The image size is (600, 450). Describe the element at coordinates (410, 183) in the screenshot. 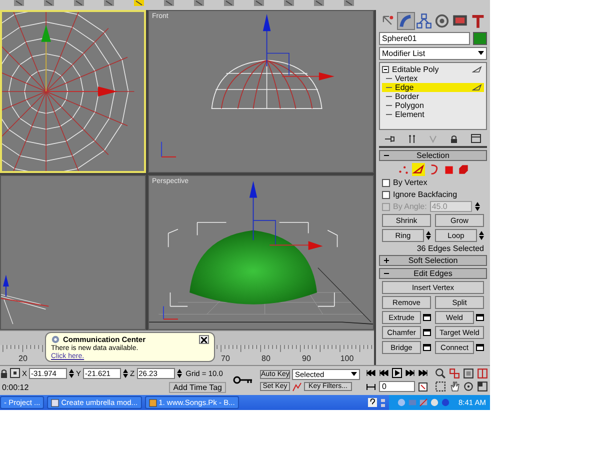

I see `checkbox-label: By Vertex` at that location.